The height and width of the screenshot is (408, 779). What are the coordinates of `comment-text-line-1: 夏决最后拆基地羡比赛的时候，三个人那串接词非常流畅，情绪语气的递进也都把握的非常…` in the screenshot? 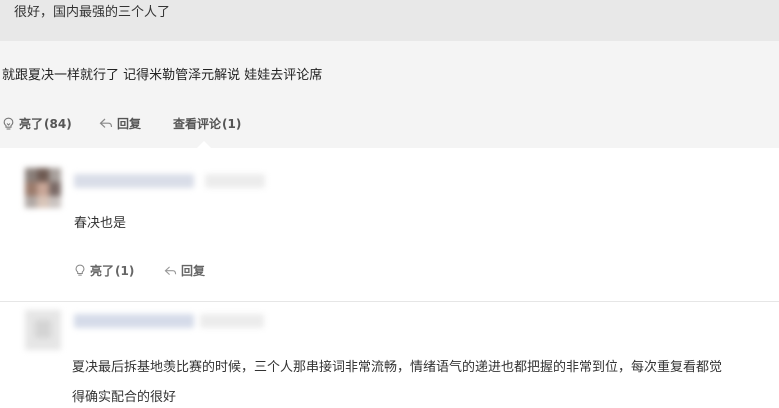 It's located at (397, 367).